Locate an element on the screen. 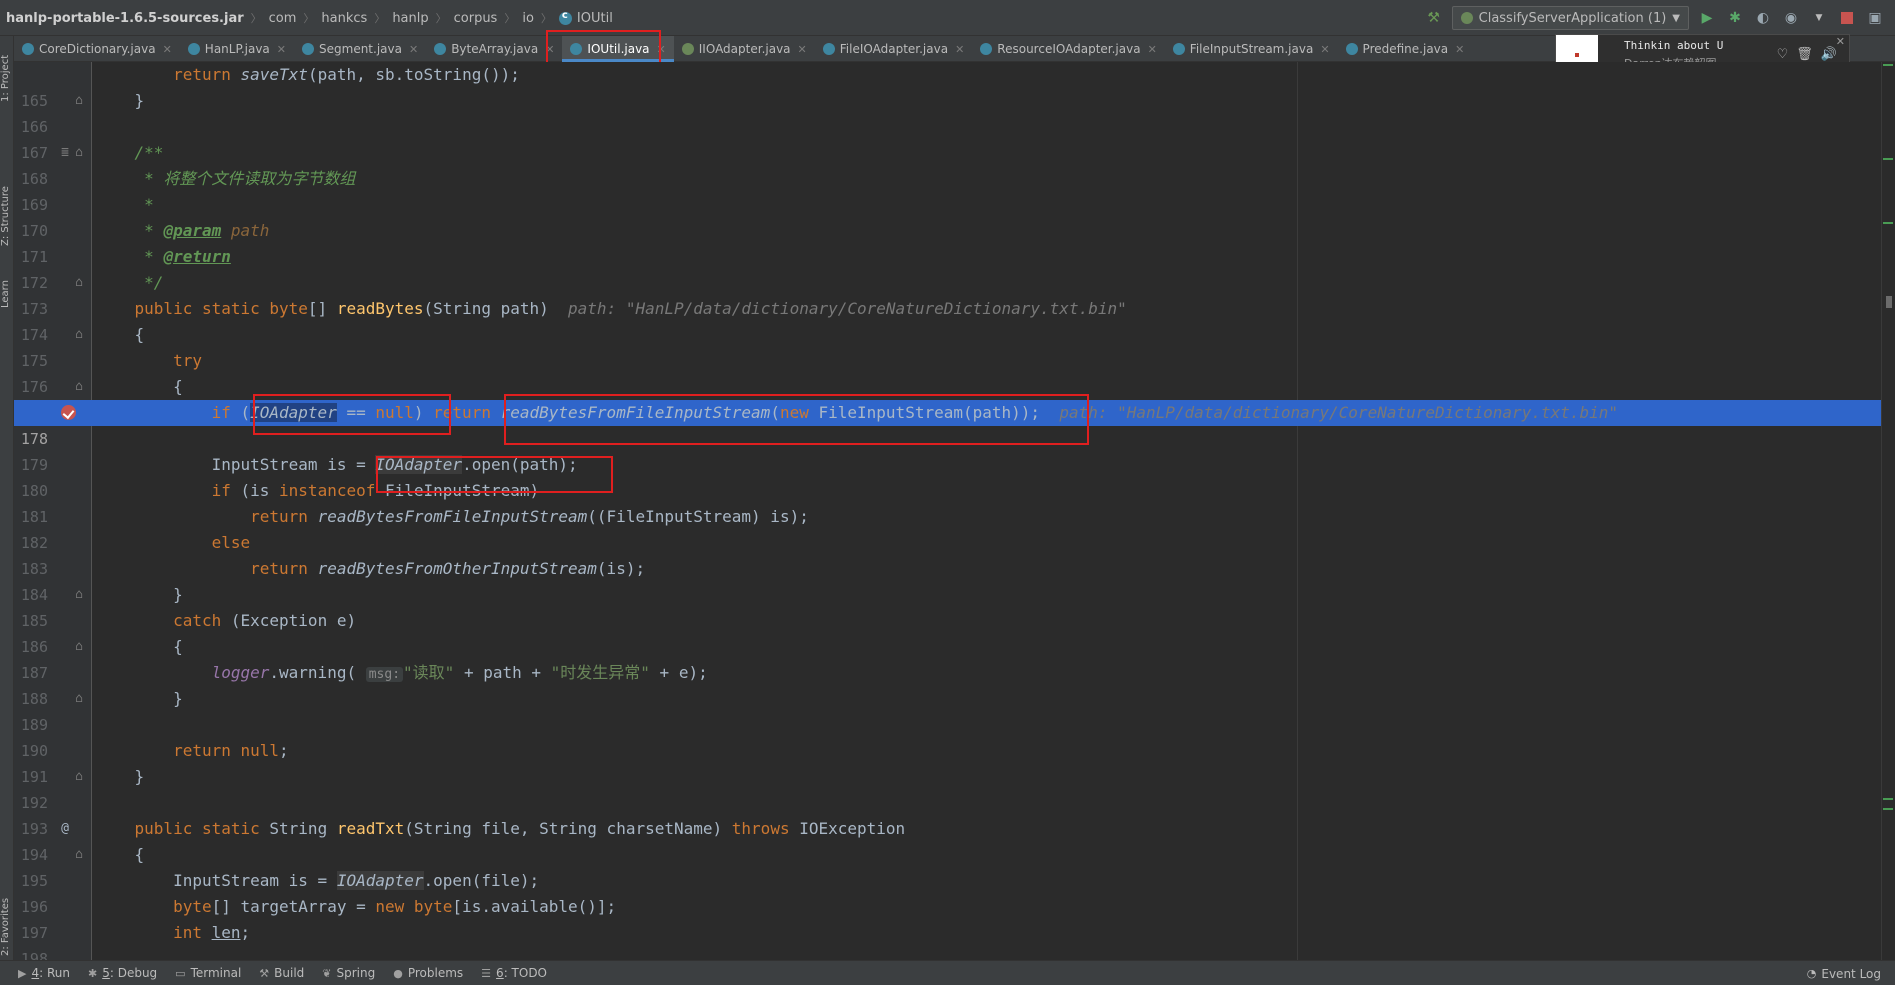 The width and height of the screenshot is (1895, 985). tab-ioutil: IOUtil.java ✕ is located at coordinates (618, 49).